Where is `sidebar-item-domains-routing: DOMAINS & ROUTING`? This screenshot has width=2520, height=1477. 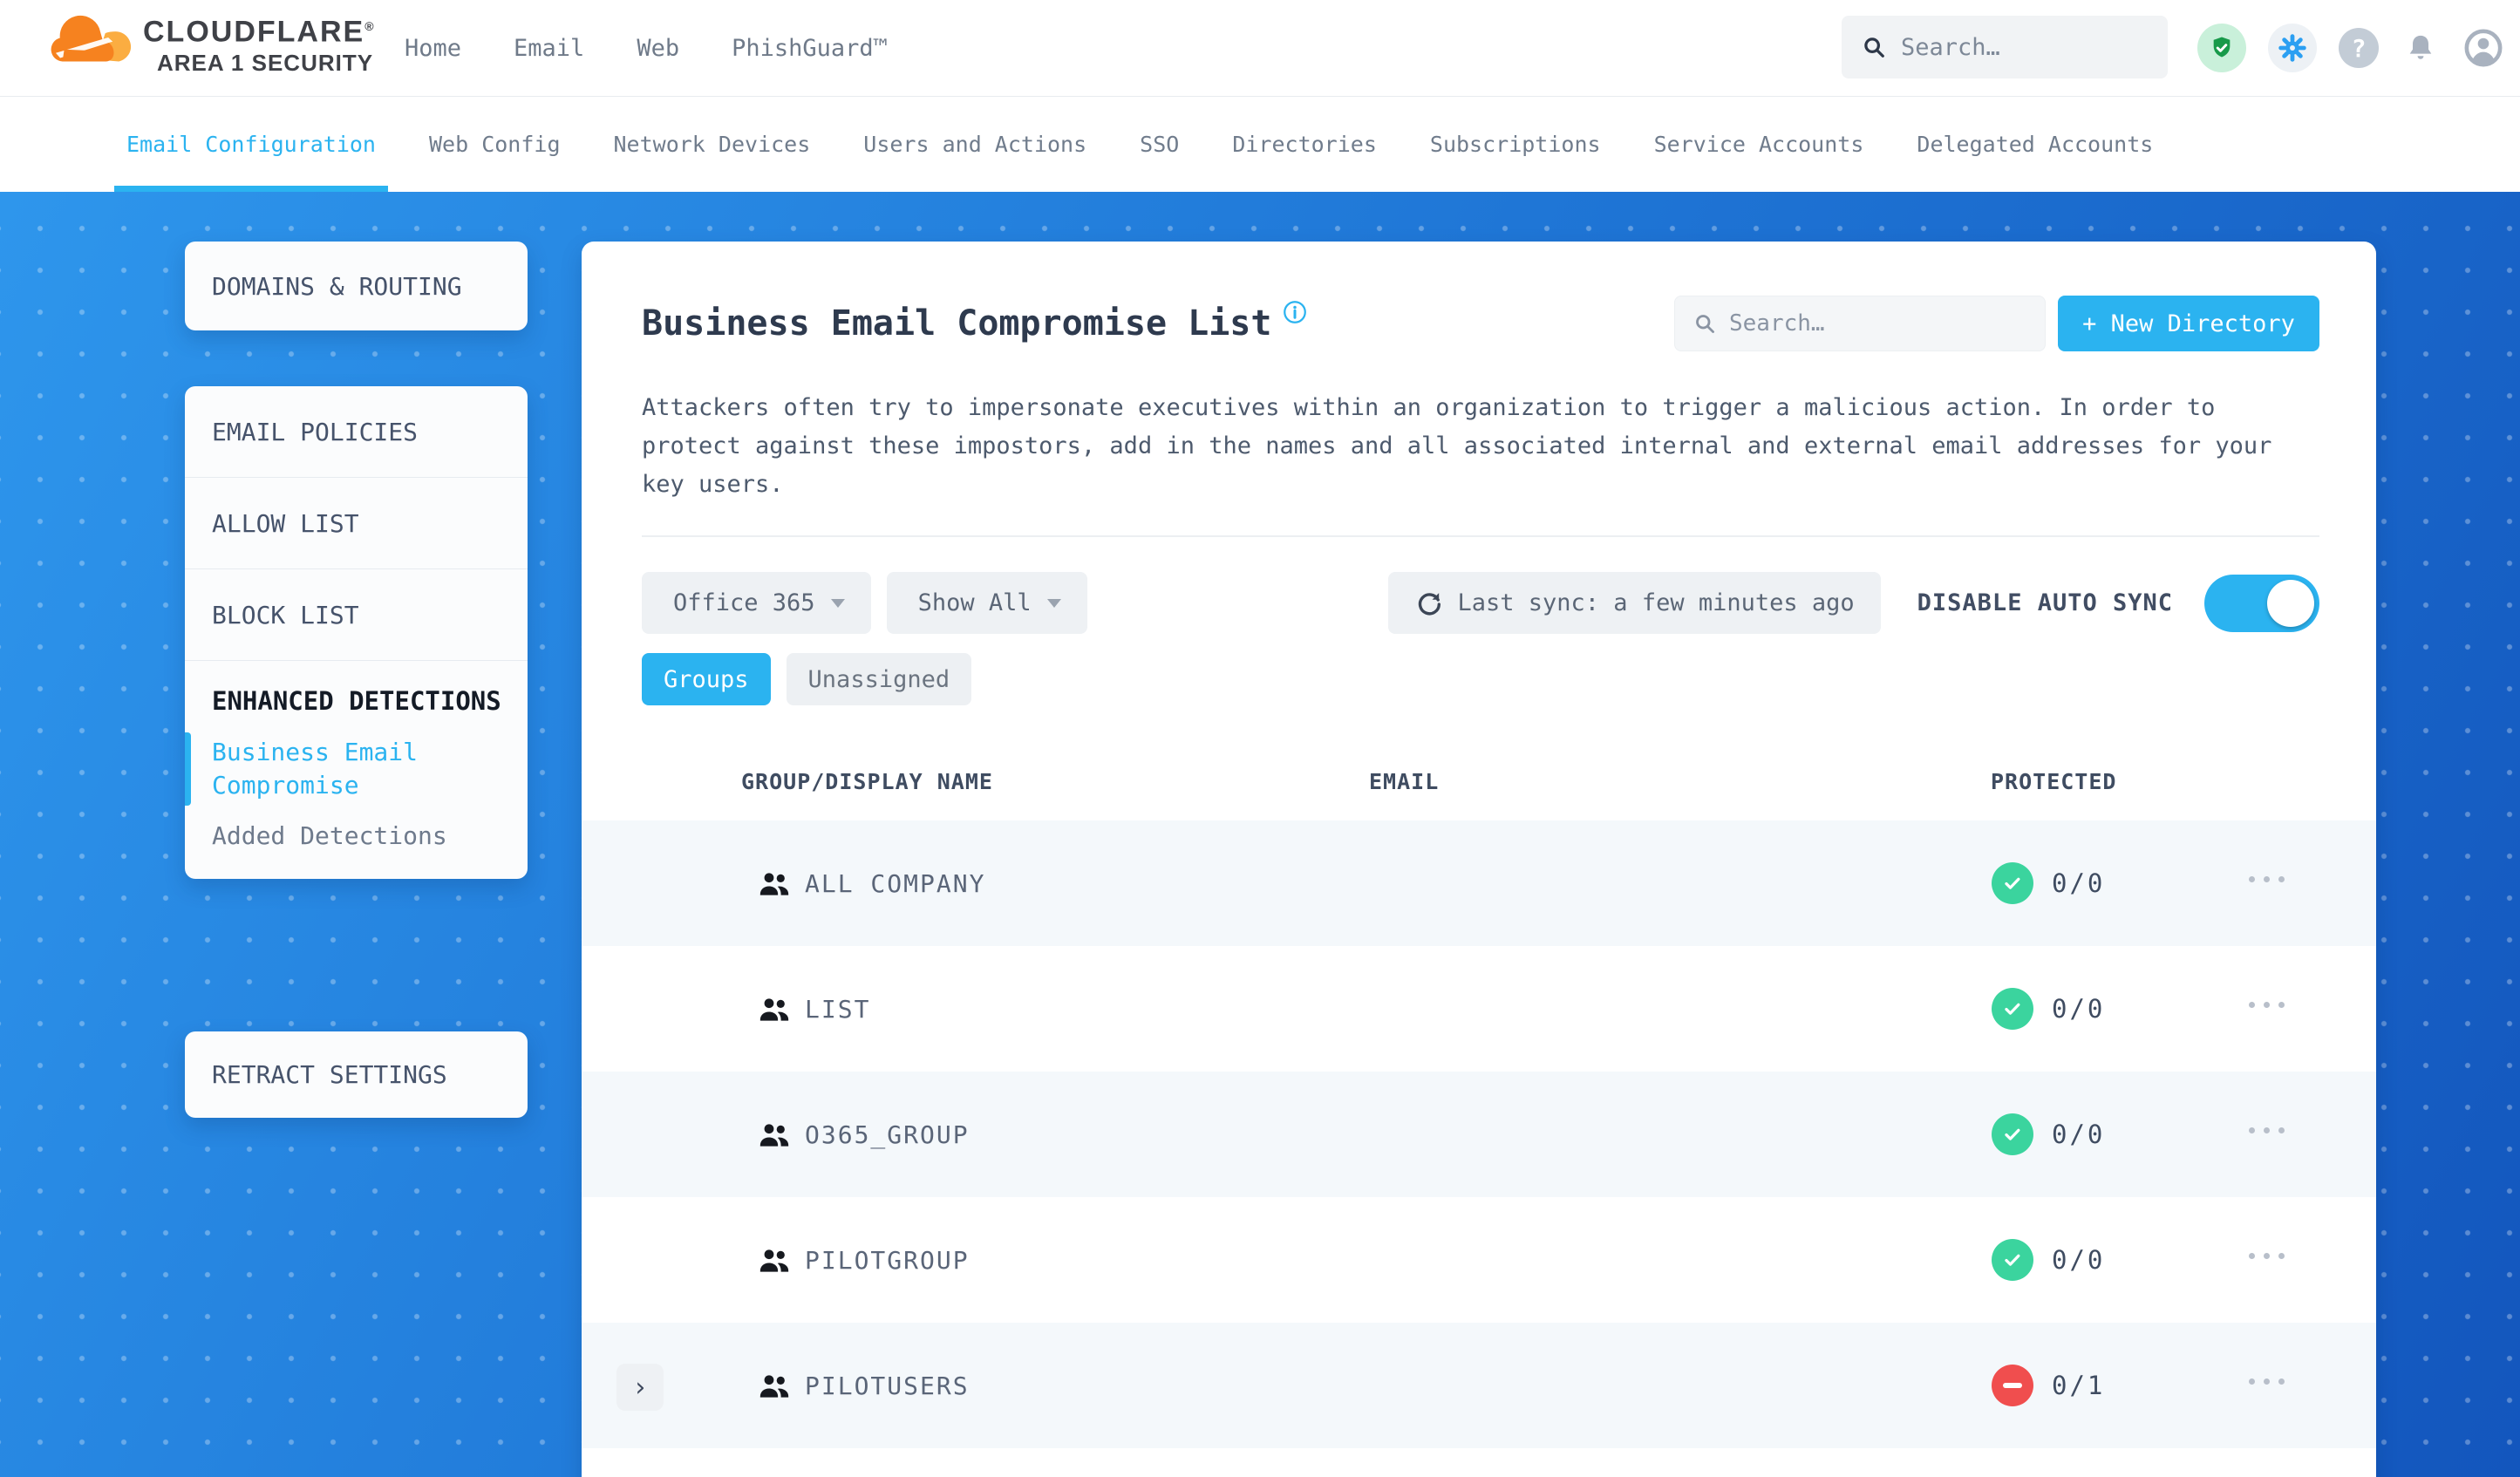 sidebar-item-domains-routing: DOMAINS & ROUTING is located at coordinates (323, 286).